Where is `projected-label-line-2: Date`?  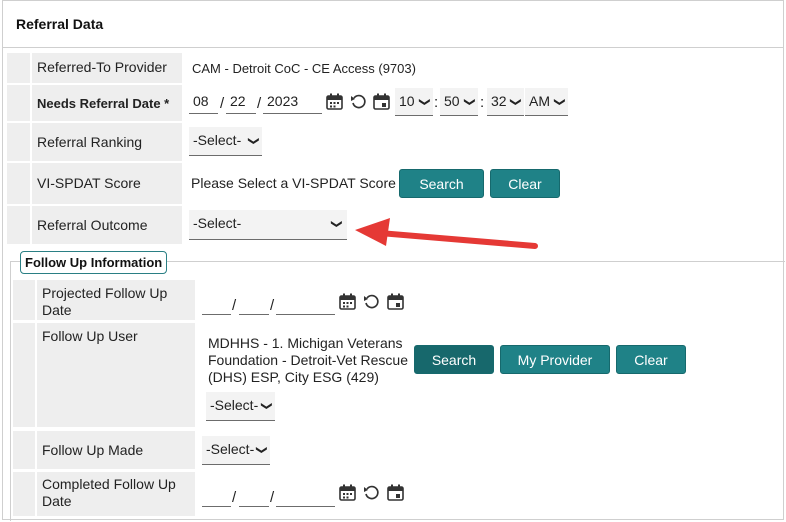 projected-label-line-2: Date is located at coordinates (57, 310).